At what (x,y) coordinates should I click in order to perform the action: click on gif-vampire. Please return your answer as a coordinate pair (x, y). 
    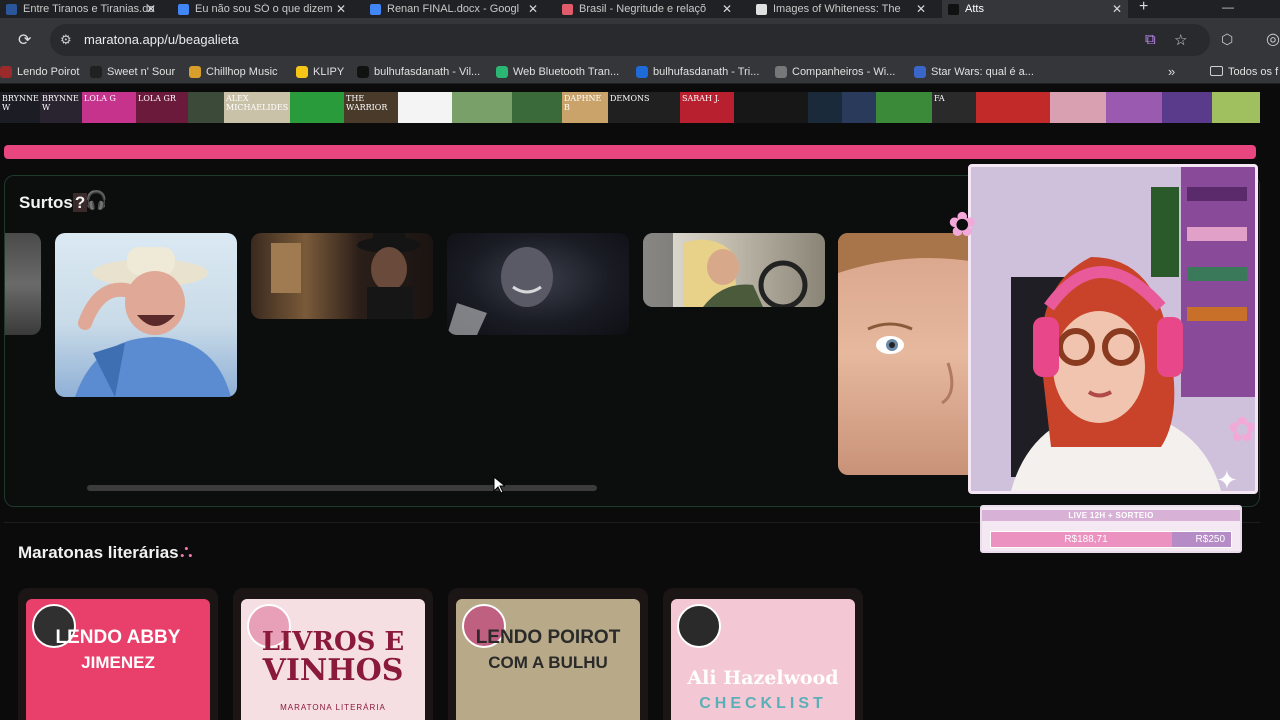
    Looking at the image, I should click on (538, 284).